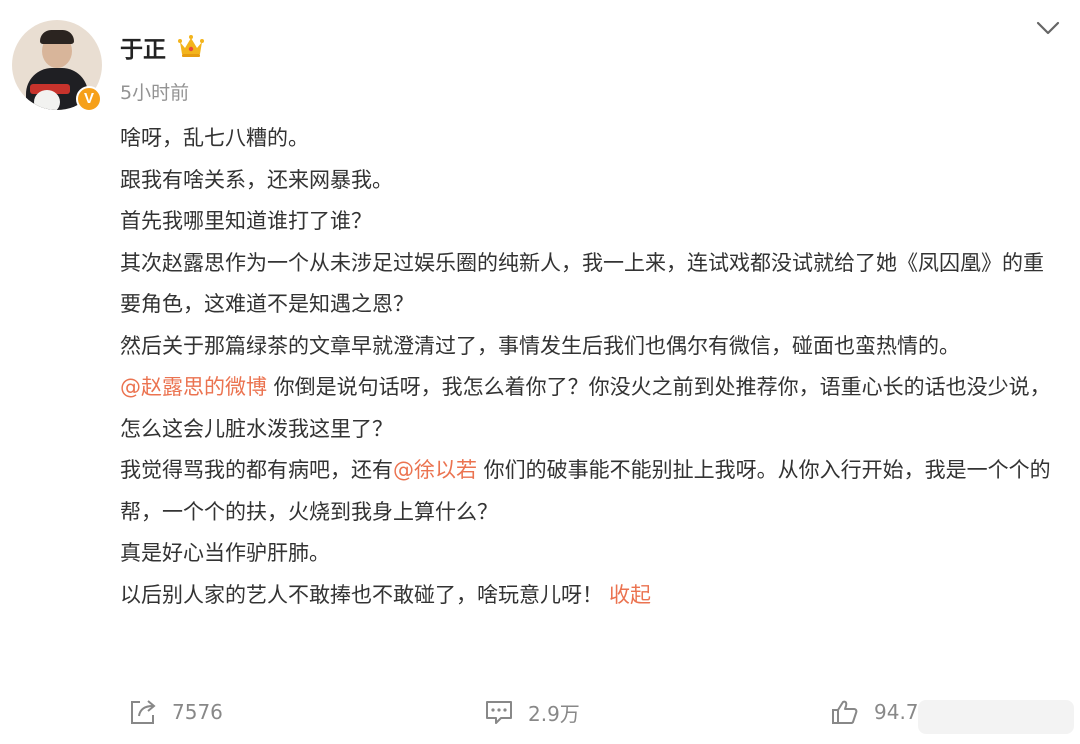 This screenshot has width=1080, height=744. I want to click on post-line: 然后关于那篇绿茶的文章早就澄清过了，事情发生后我们也偶尔有微信，碰面也蛮热情的。, so click(540, 345).